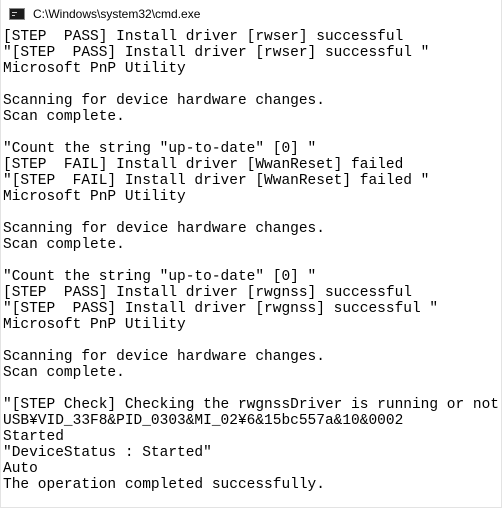 The width and height of the screenshot is (502, 508). What do you see at coordinates (107, 453) in the screenshot?
I see `console-line: "DeviceStatus : Started"` at bounding box center [107, 453].